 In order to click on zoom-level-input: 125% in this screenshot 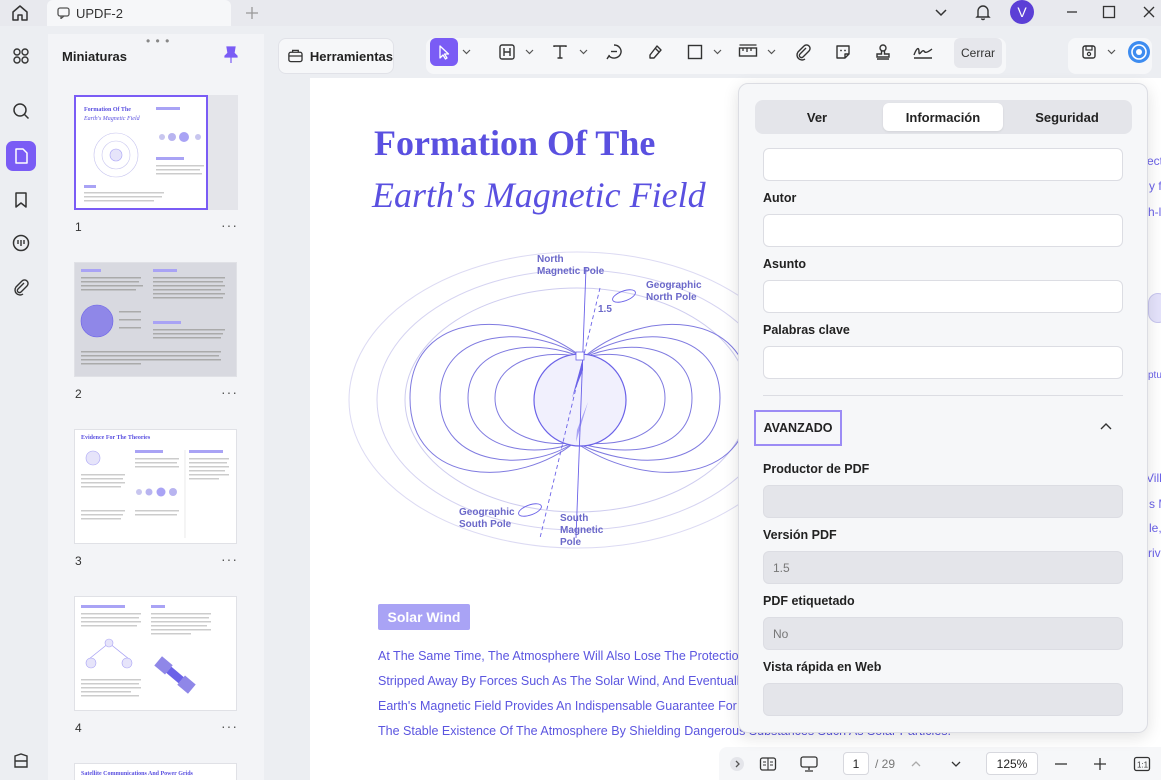, I will do `click(1012, 763)`.